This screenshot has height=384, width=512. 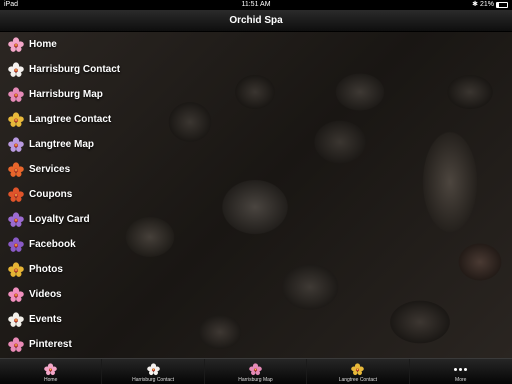 What do you see at coordinates (255, 380) in the screenshot?
I see `tab-label: Harrisburg Map` at bounding box center [255, 380].